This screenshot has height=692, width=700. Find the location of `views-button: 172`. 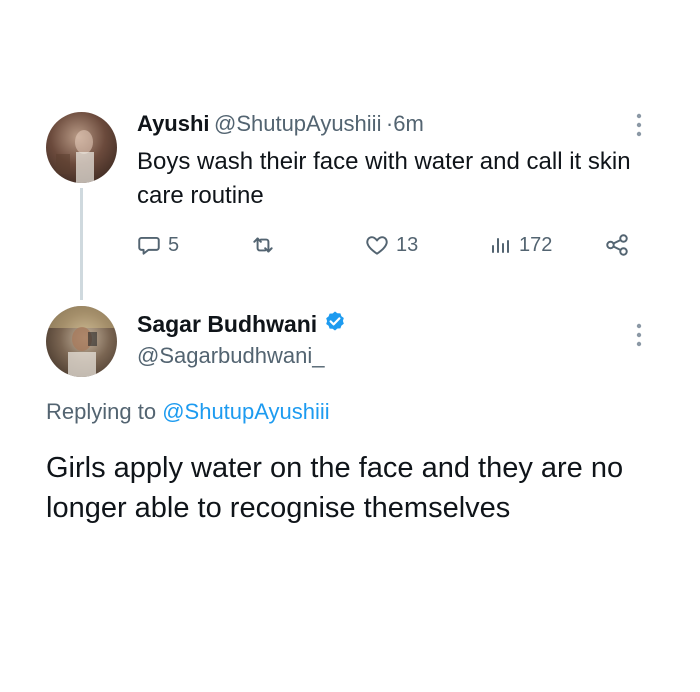

views-button: 172 is located at coordinates (520, 245).